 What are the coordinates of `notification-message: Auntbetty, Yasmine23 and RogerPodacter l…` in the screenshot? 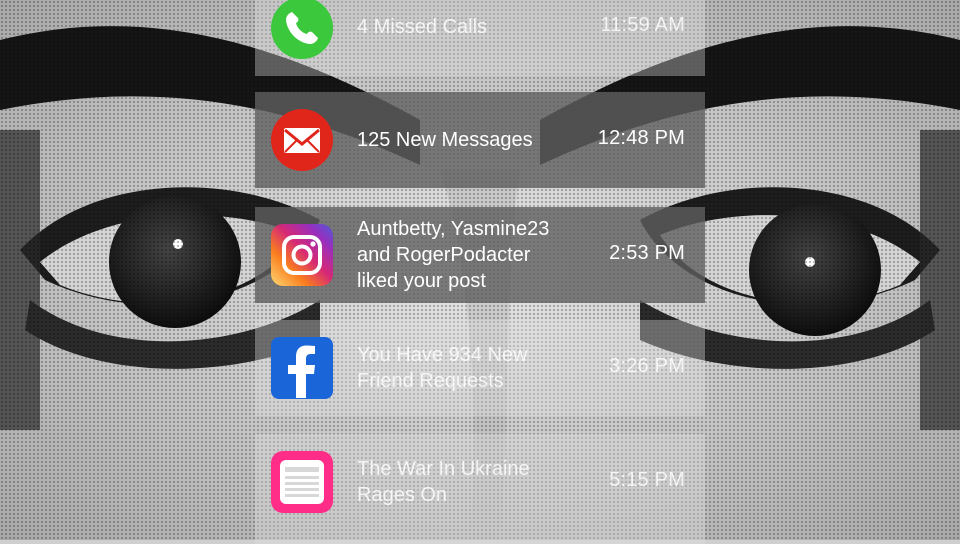 It's located at (453, 255).